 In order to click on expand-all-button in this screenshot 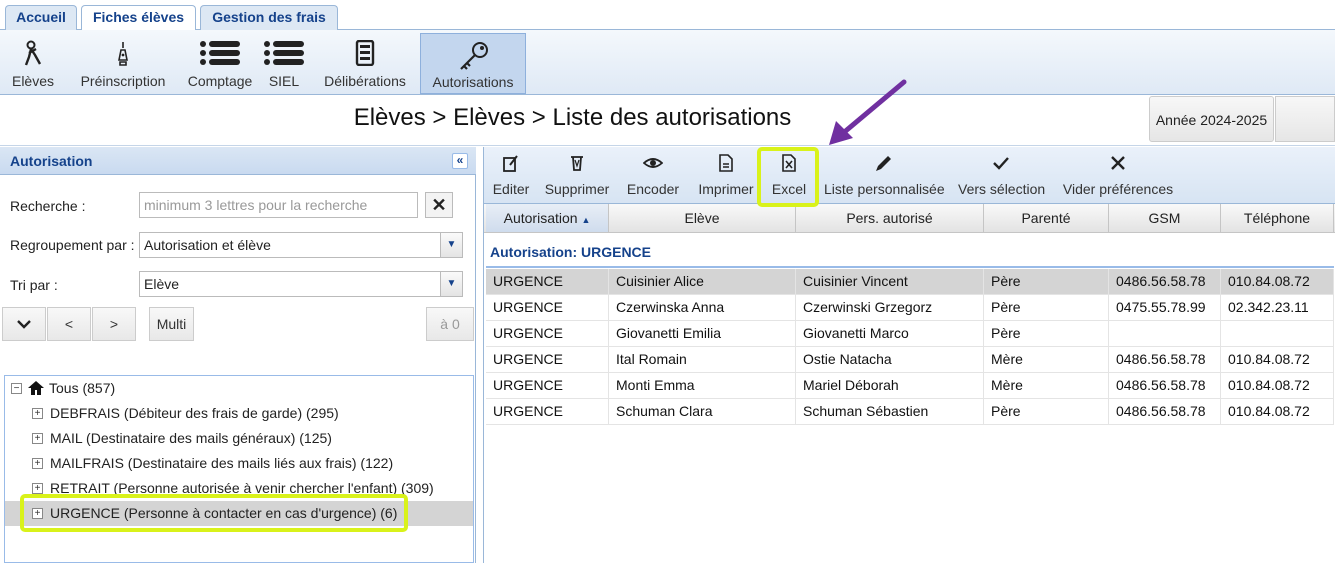, I will do `click(24, 324)`.